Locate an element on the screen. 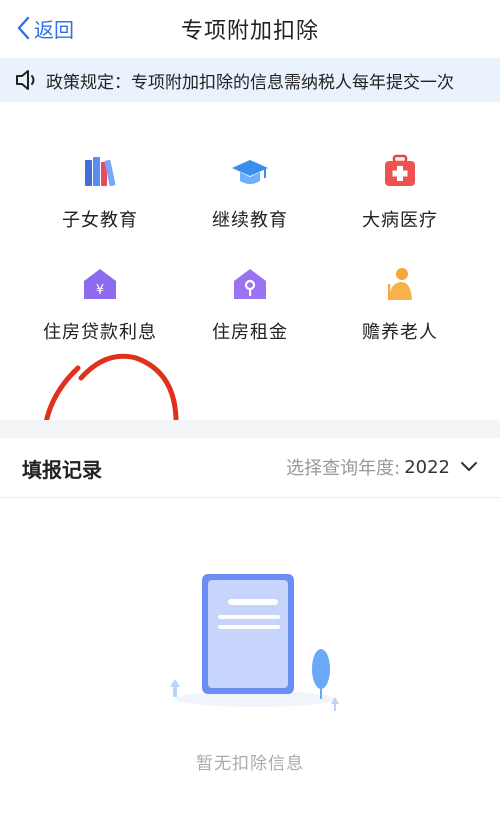  records-title: 填报记录 is located at coordinates (62, 470).